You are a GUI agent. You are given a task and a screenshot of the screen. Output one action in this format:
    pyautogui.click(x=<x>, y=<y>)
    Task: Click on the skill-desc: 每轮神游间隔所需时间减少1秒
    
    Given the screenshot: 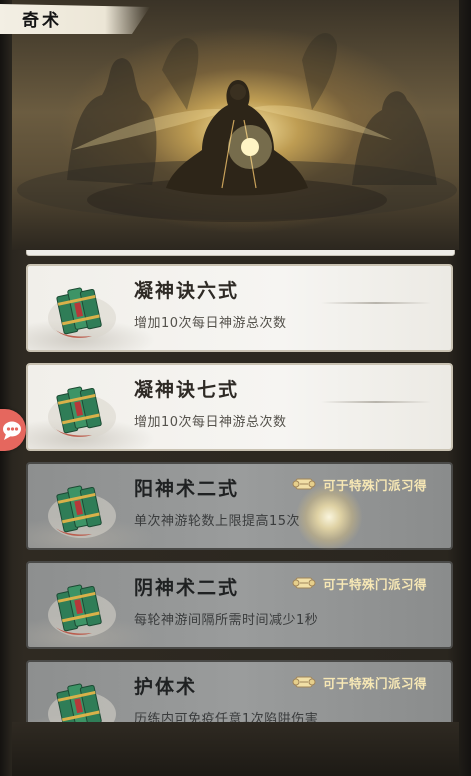 What is the action you would take?
    pyautogui.click(x=226, y=620)
    